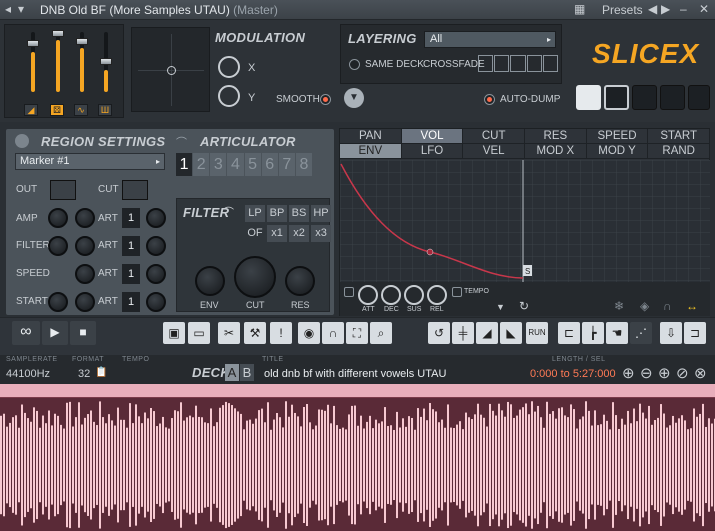 The width and height of the screenshot is (715, 531). I want to click on filter-art-knob, so click(156, 246).